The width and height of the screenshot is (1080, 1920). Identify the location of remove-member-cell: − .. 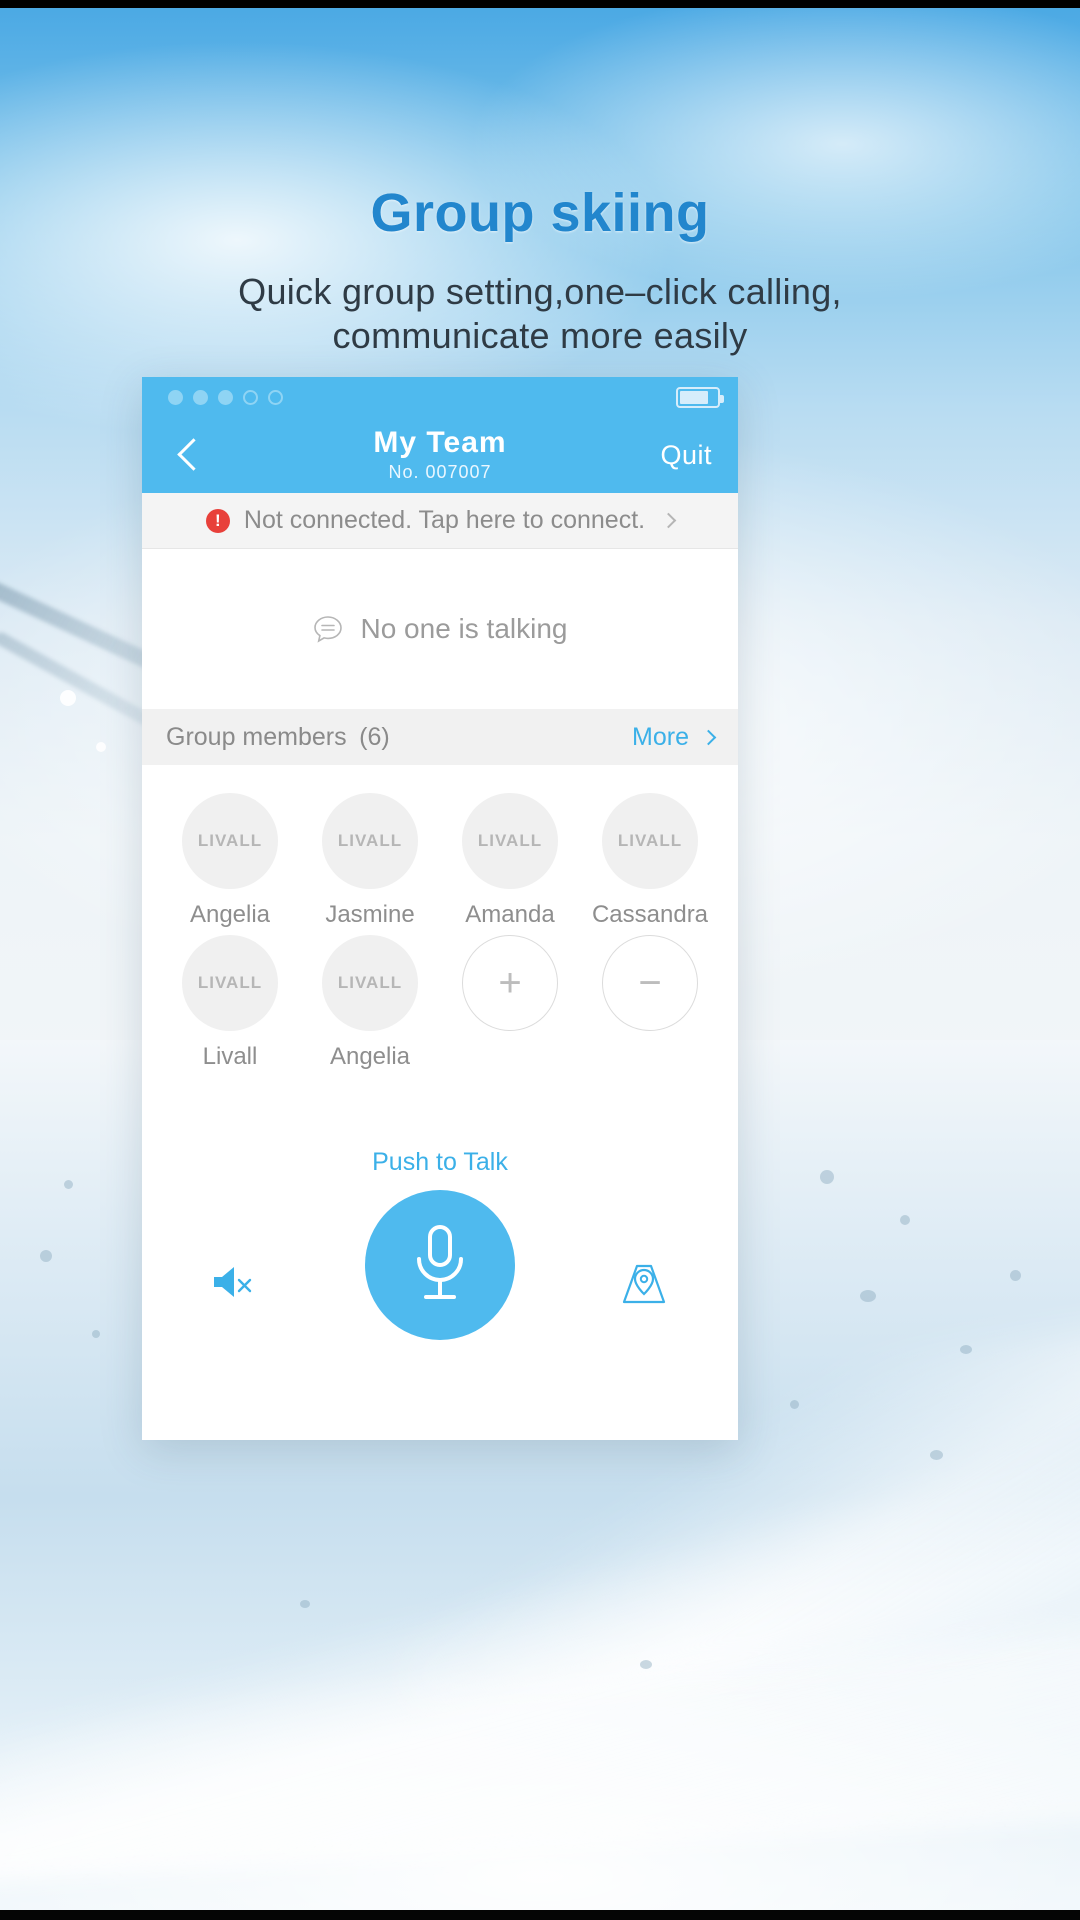
(650, 1003).